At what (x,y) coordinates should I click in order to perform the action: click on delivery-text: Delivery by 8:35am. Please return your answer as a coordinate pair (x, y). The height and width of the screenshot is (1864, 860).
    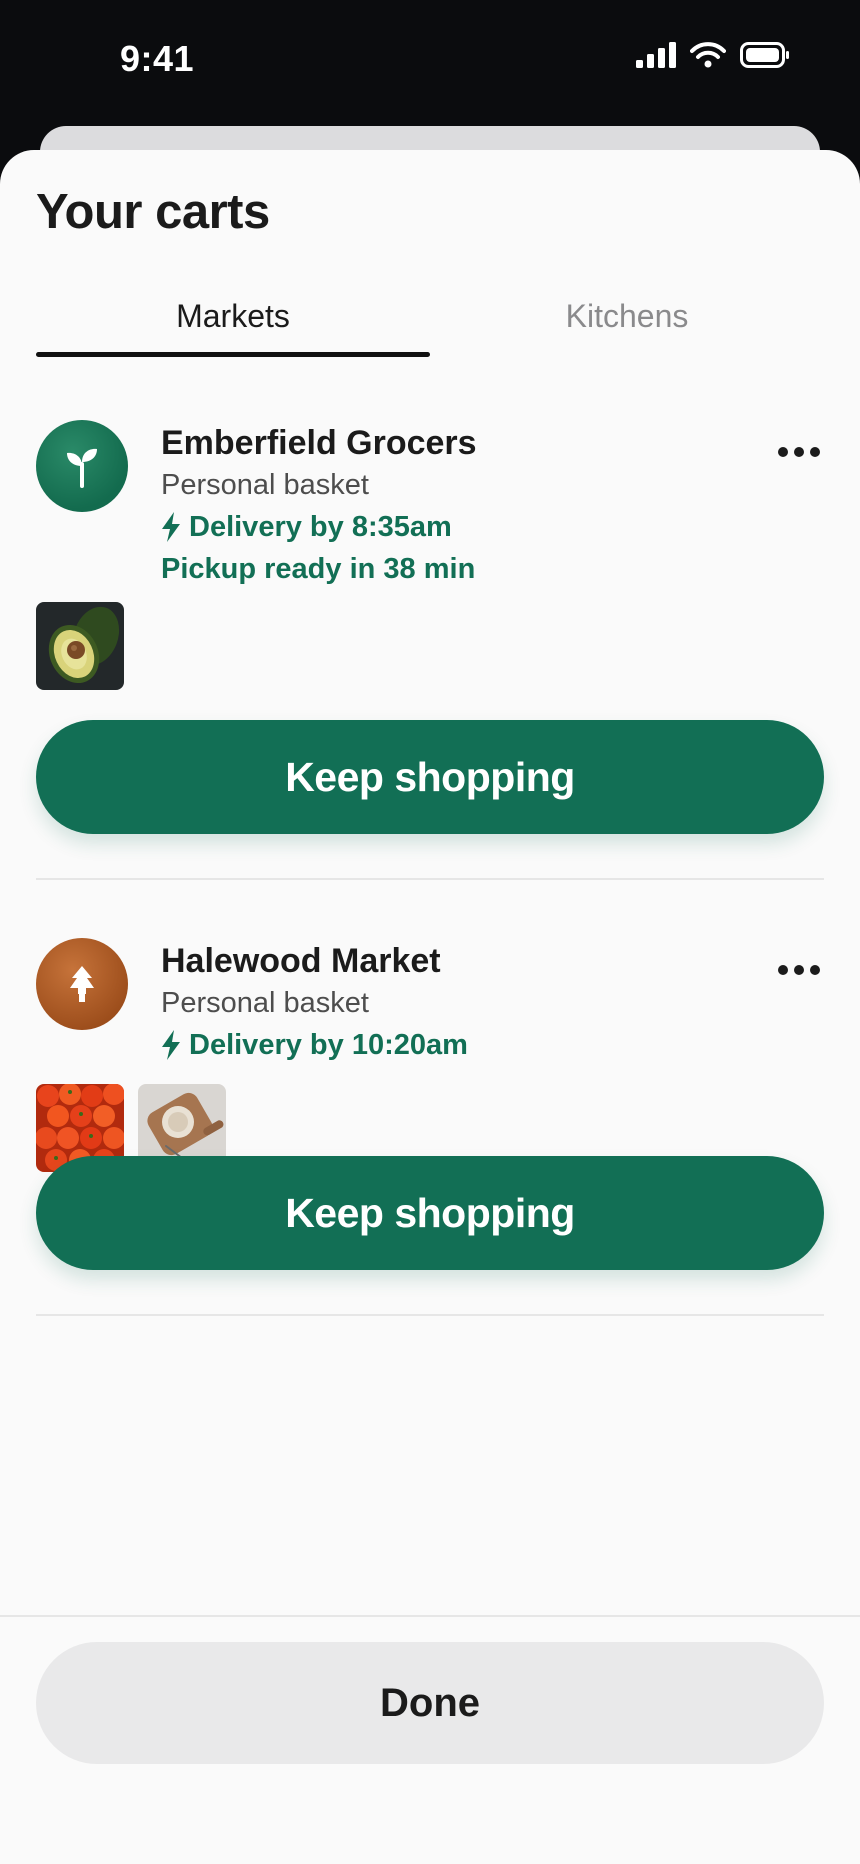
    Looking at the image, I should click on (320, 527).